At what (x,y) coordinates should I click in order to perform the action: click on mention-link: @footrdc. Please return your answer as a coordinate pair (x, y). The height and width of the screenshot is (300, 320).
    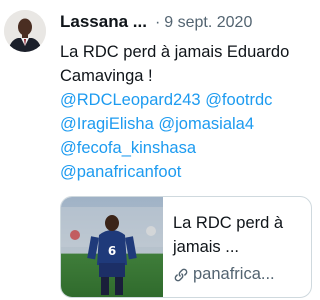
    Looking at the image, I should click on (238, 100).